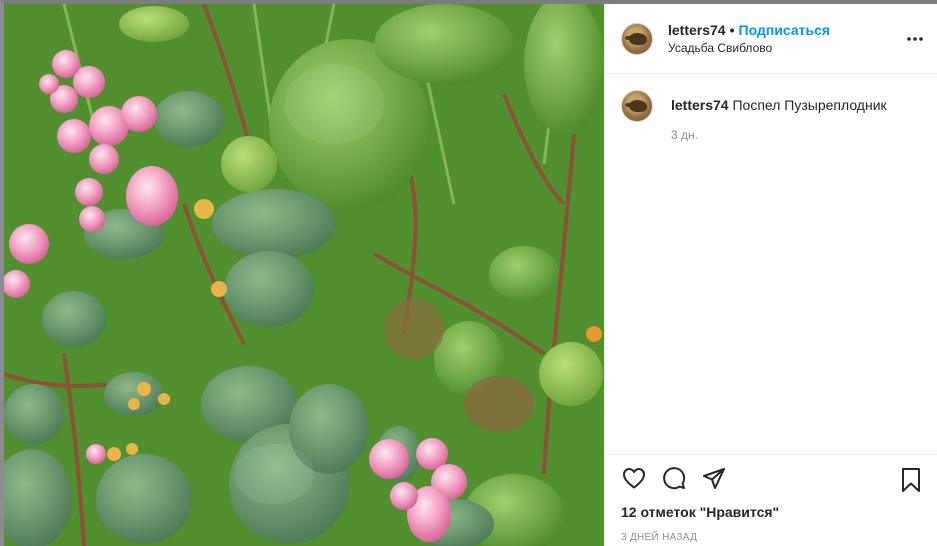 This screenshot has width=937, height=546. Describe the element at coordinates (637, 38) in the screenshot. I see `author-avatar` at that location.